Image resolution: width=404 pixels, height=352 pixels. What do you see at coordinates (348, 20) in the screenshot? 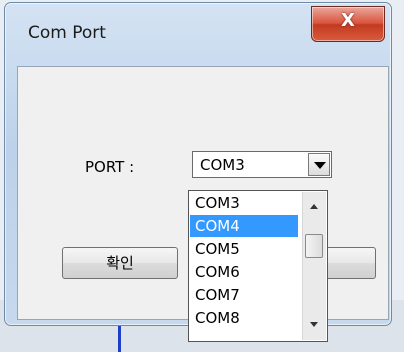
I see `close-icon: X` at bounding box center [348, 20].